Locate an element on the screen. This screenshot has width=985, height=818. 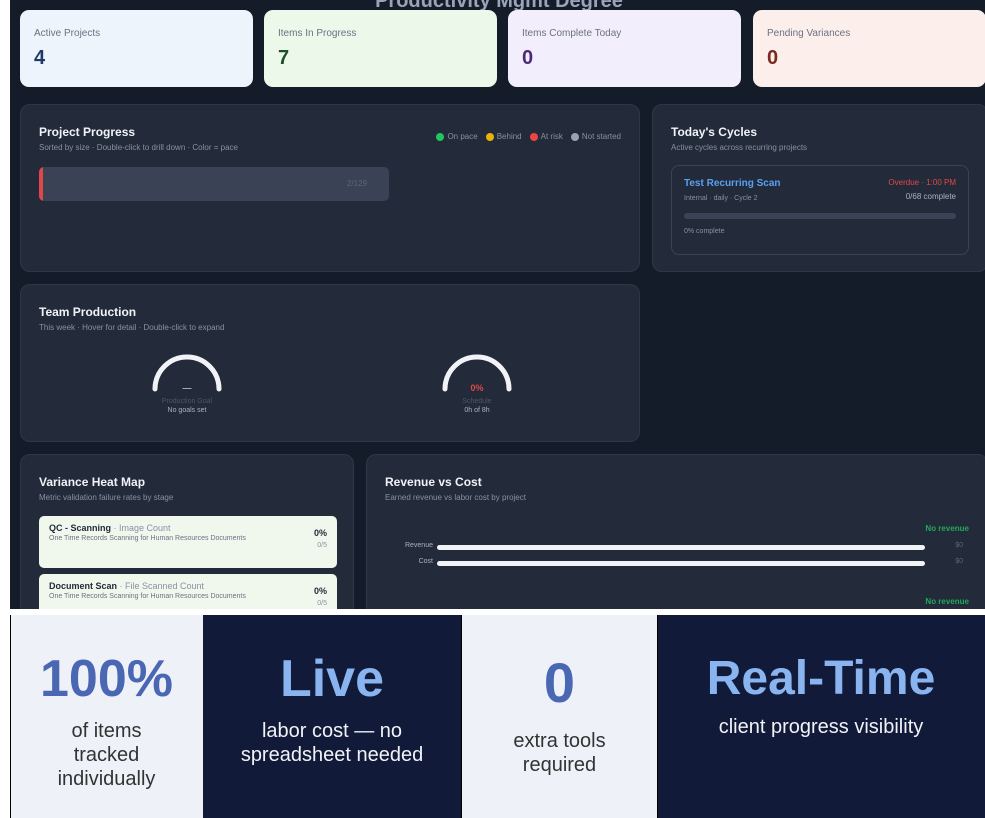
stat-tile-real-time: Real-Time client progress visibility is located at coordinates (821, 716).